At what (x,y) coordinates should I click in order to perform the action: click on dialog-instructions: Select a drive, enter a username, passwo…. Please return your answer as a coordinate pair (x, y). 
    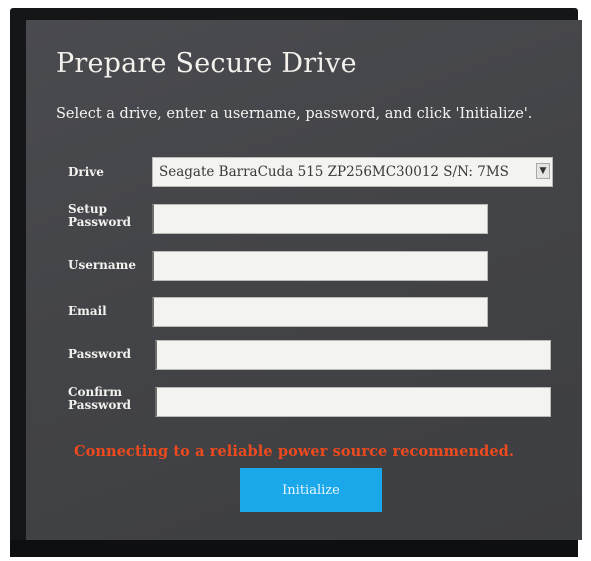
    Looking at the image, I should click on (294, 114).